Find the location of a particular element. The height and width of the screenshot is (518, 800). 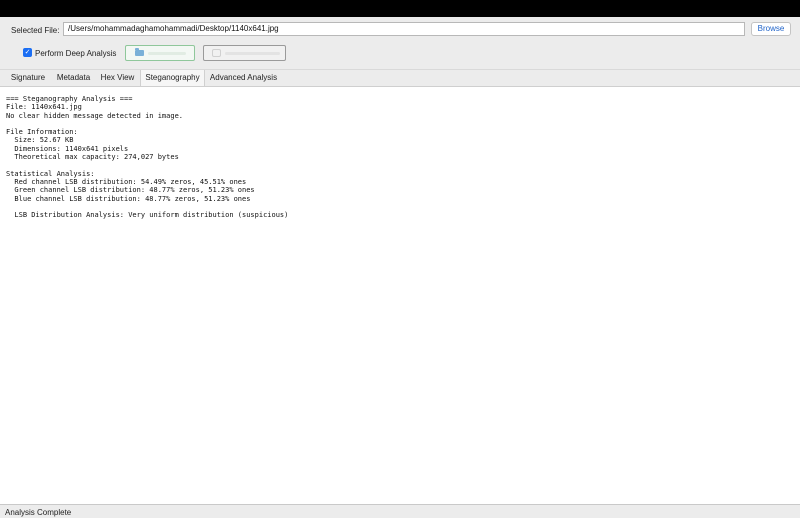

tab-signature: Signature is located at coordinates (28, 78).